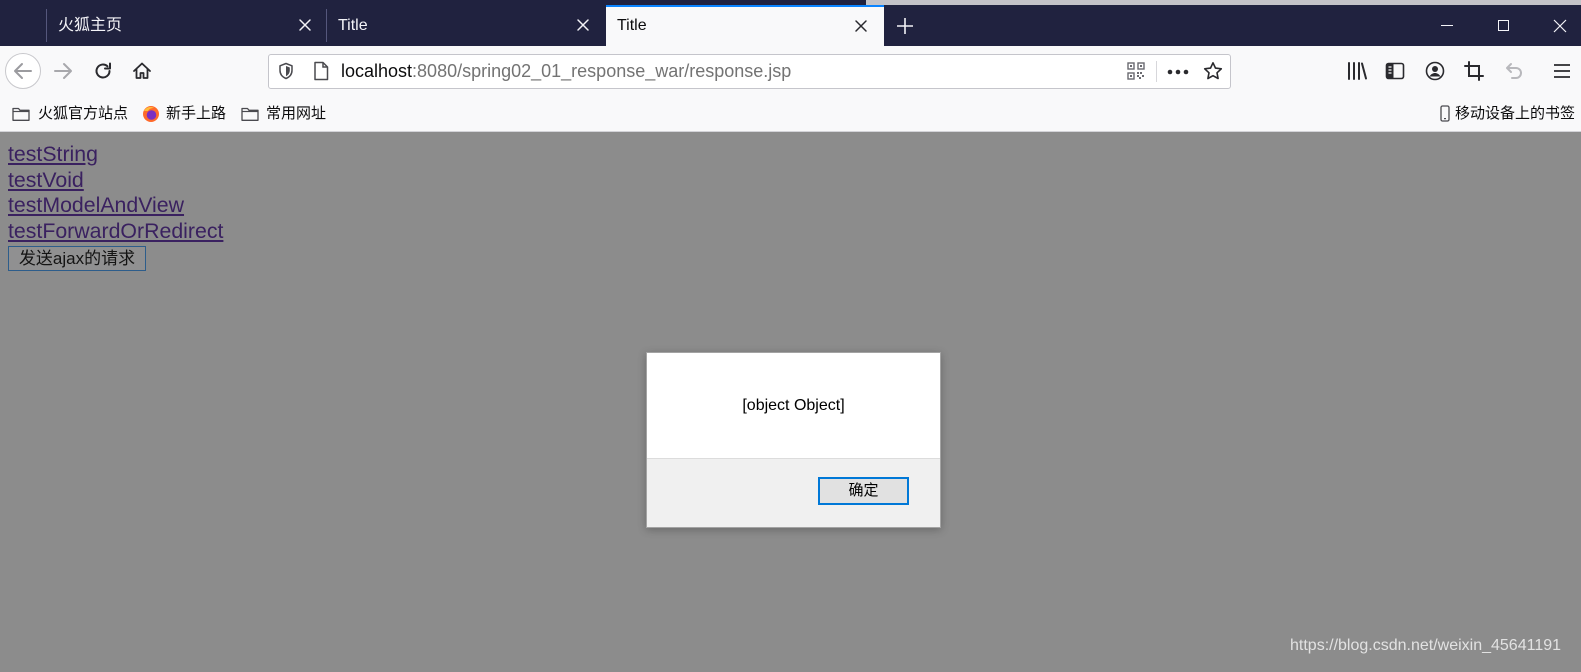 This screenshot has height=672, width=1581. Describe the element at coordinates (83, 113) in the screenshot. I see `bookmark-label: 火狐官方站点` at that location.